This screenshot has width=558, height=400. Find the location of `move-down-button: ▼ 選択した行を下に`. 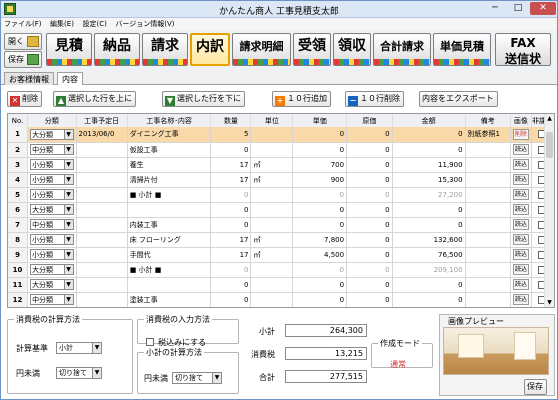

move-down-button: ▼ 選択した行を下に is located at coordinates (203, 99).